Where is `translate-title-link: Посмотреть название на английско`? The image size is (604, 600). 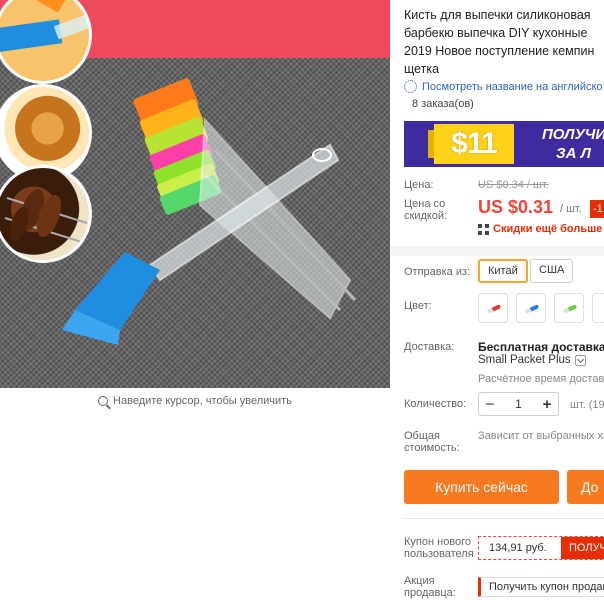
translate-title-link: Посмотреть название на английско is located at coordinates (503, 86).